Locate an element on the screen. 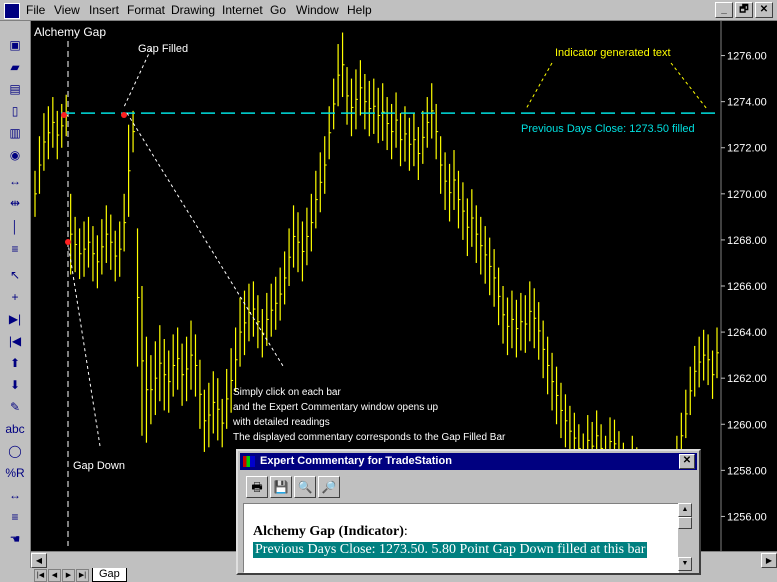 This screenshot has height=582, width=777. menu-drawing: Drawing is located at coordinates (193, 10).